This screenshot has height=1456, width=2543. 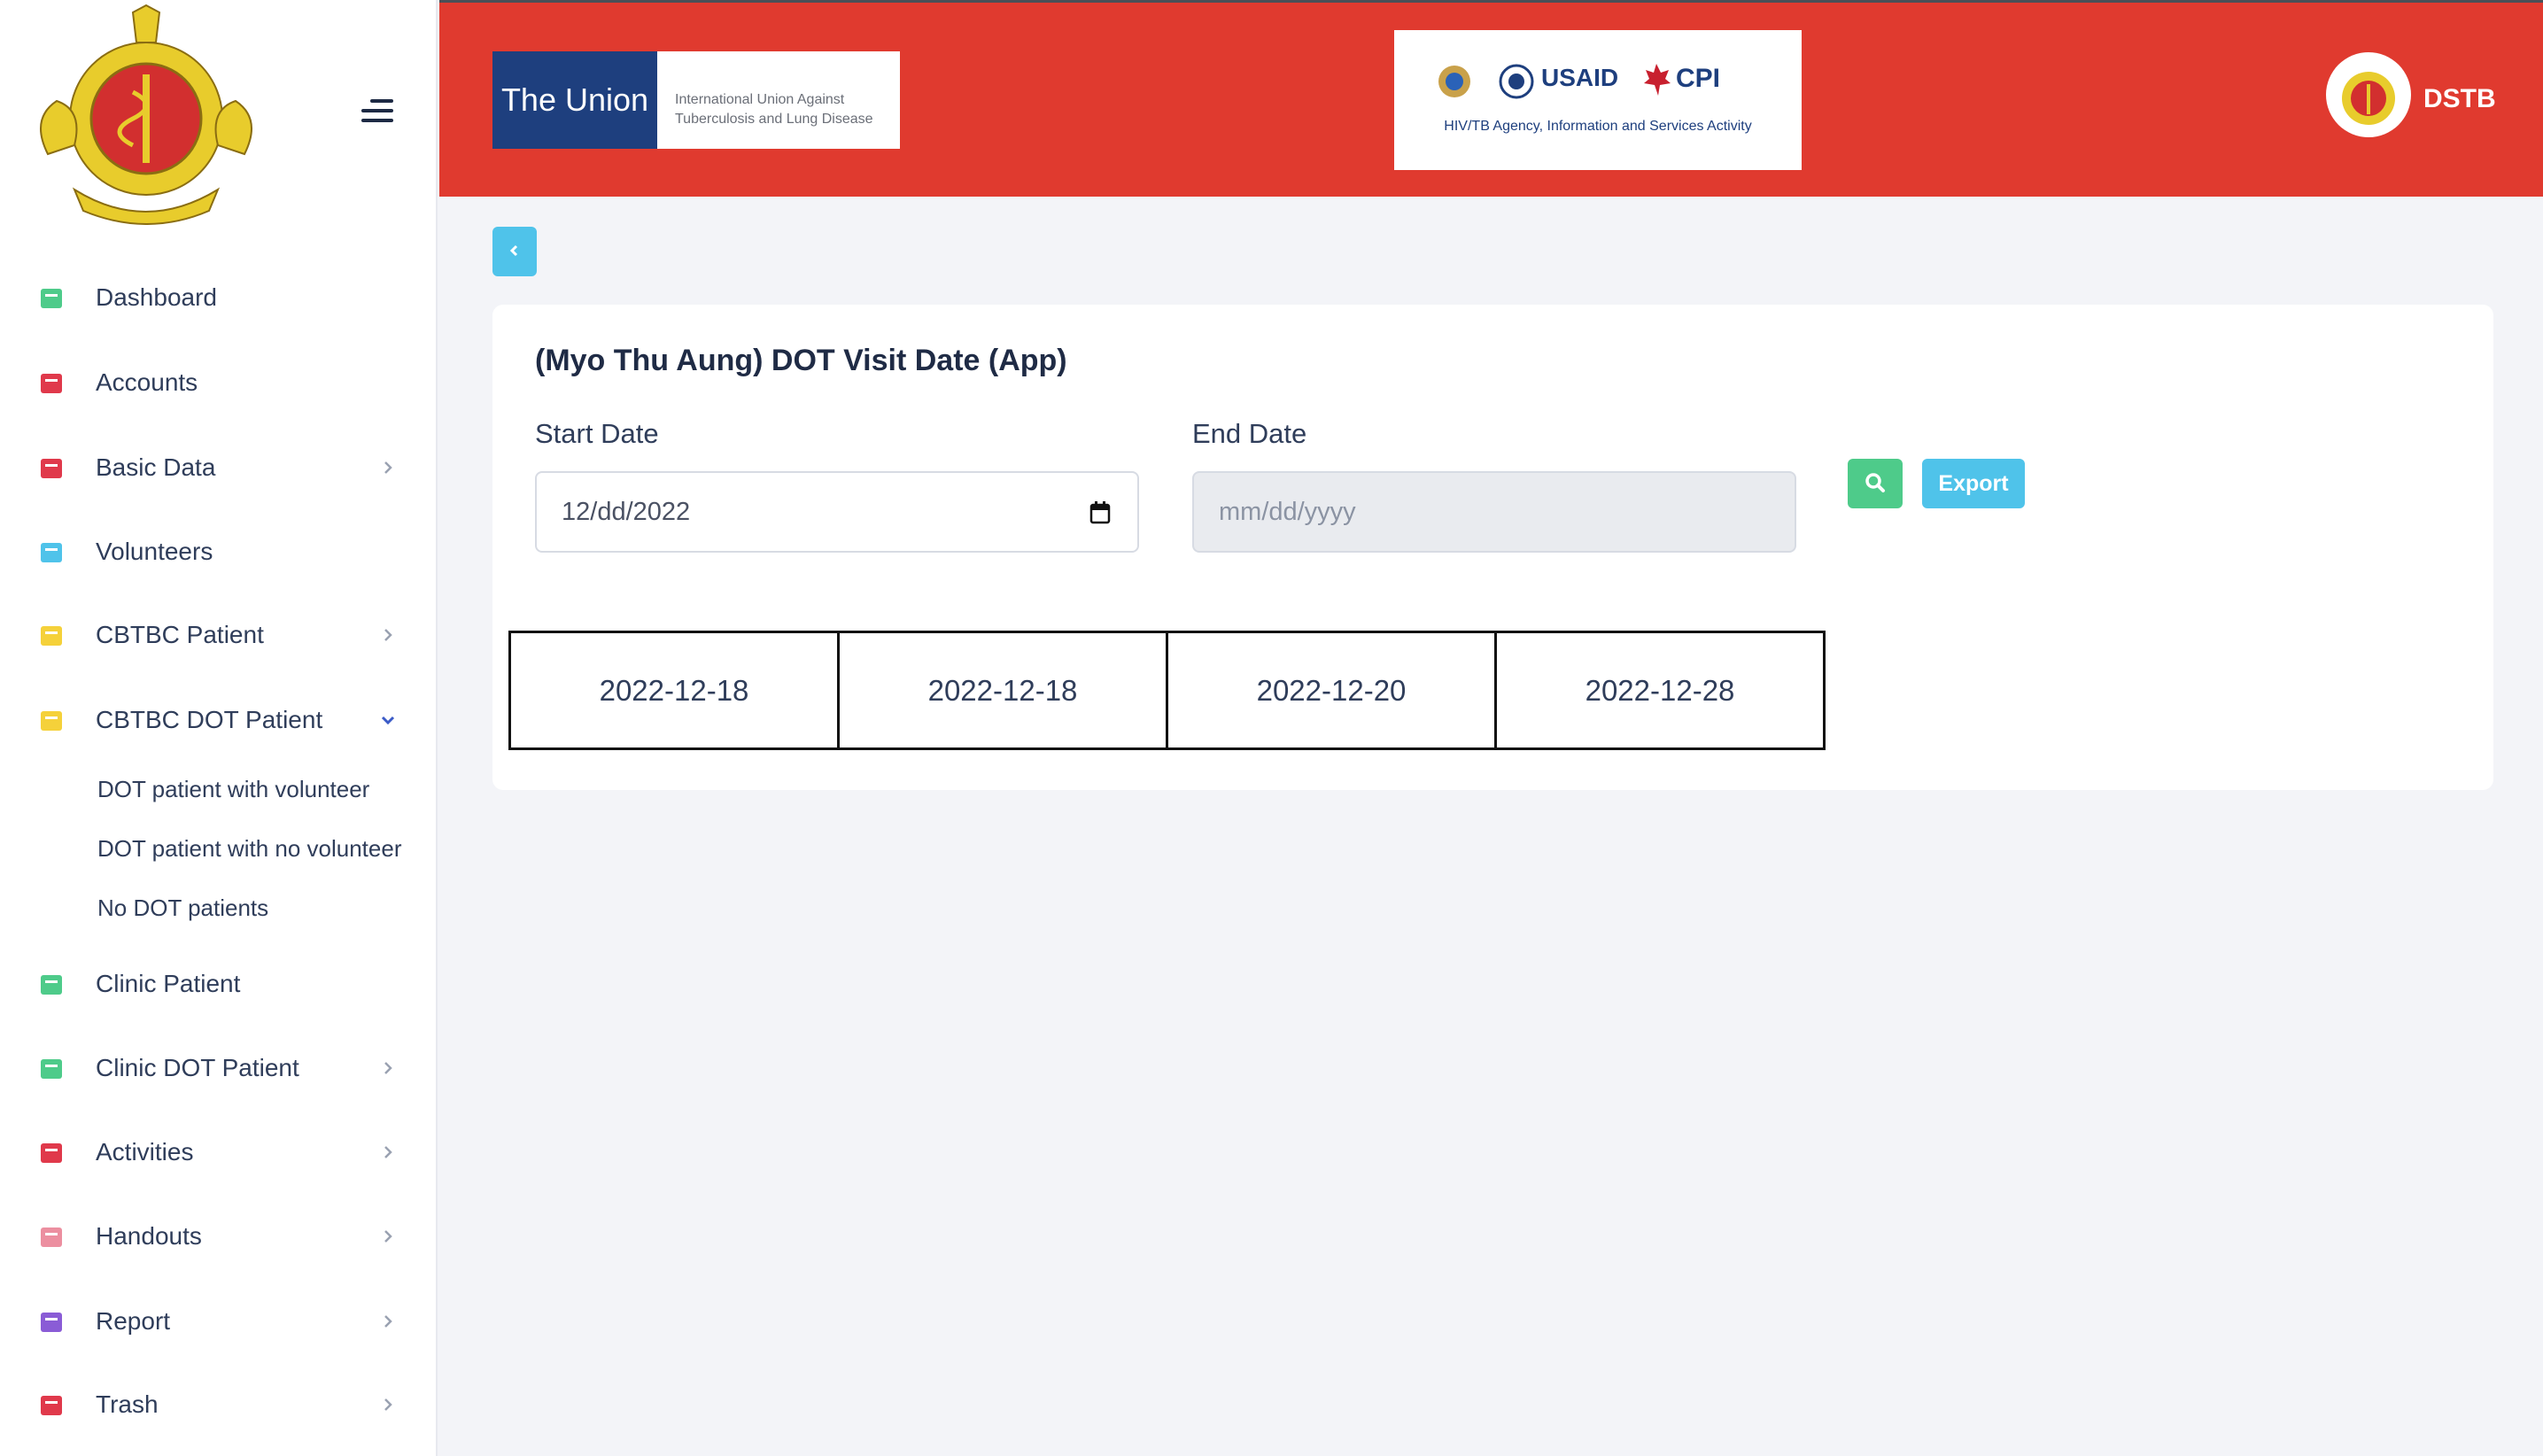 I want to click on sidebar-item-label: CBTBC Patient, so click(x=180, y=634).